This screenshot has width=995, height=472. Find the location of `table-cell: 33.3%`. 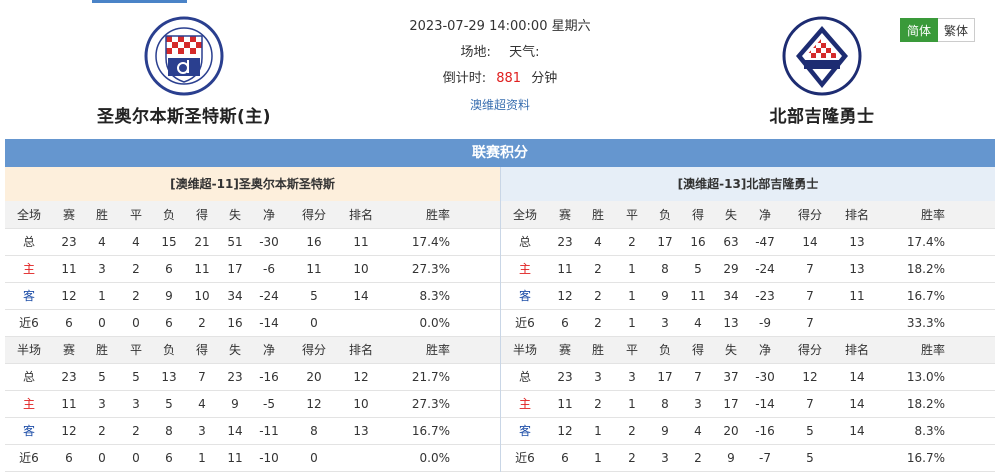

table-cell: 33.3% is located at coordinates (936, 323).